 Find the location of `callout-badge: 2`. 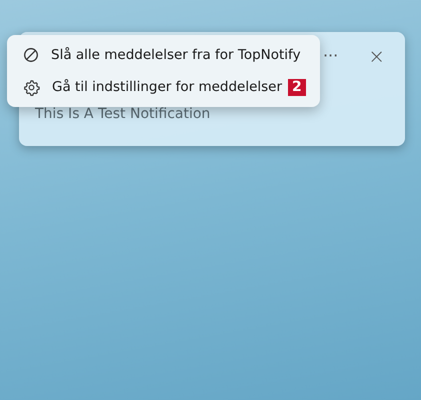

callout-badge: 2 is located at coordinates (297, 87).